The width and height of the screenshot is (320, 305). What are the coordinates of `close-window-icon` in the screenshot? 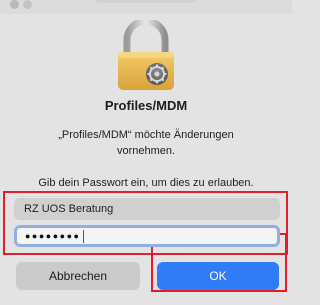 It's located at (14, 4).